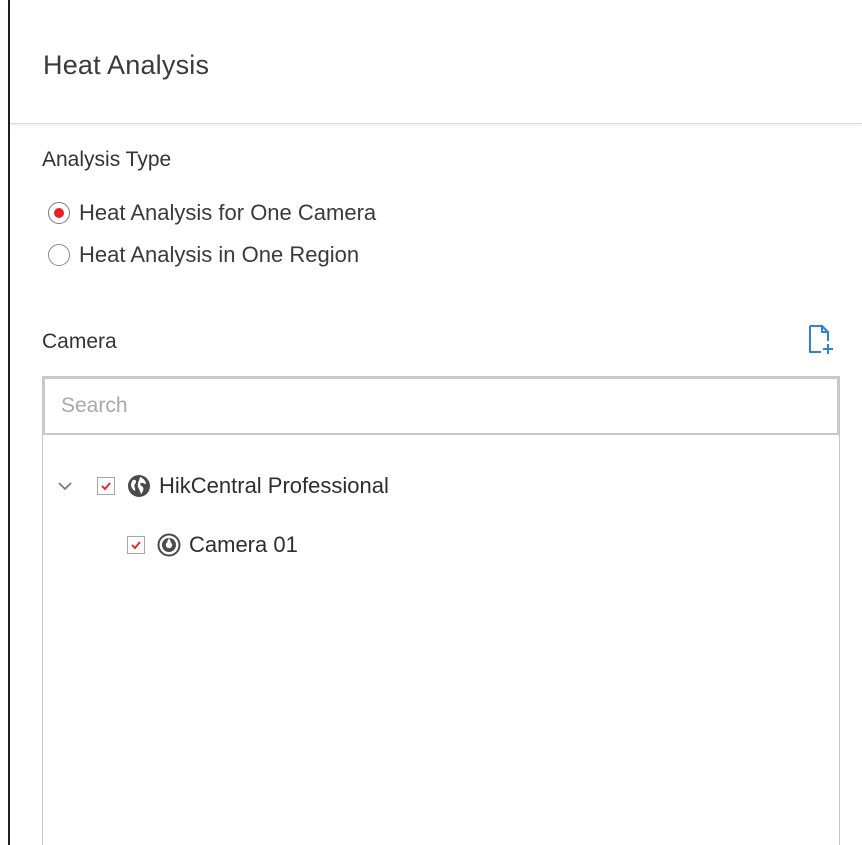  I want to click on camera-label: Camera, so click(79, 341).